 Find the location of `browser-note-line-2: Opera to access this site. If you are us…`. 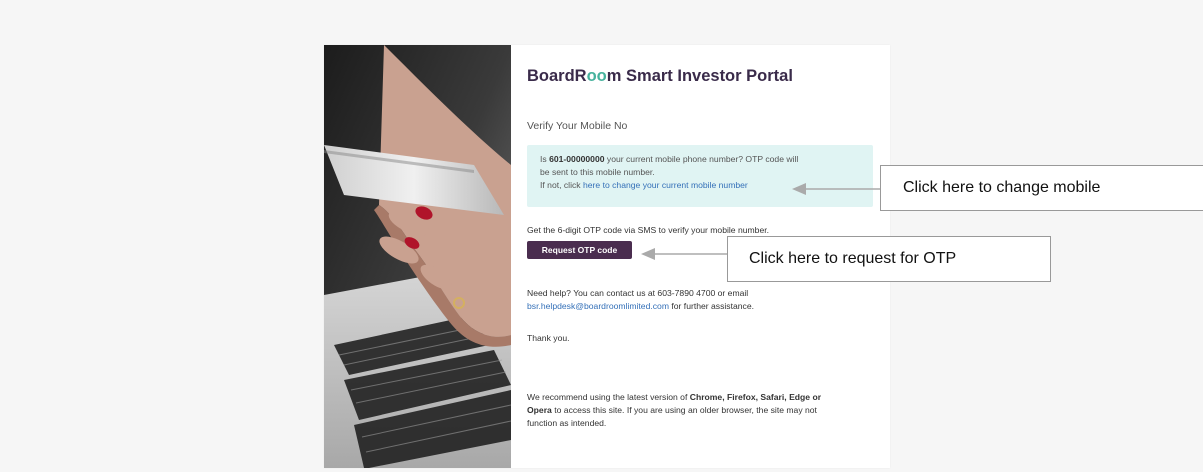

browser-note-line-2: Opera to access this site. If you are us… is located at coordinates (672, 410).